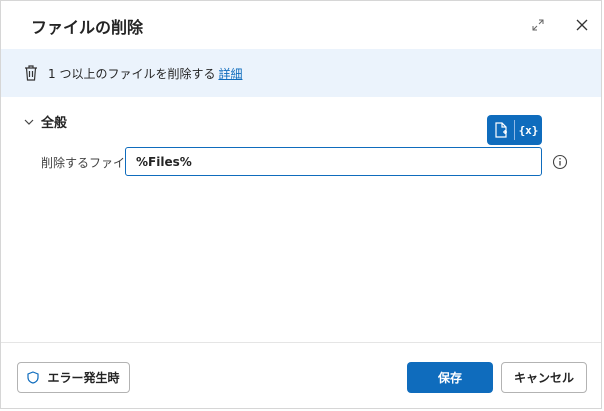  I want to click on shield-icon, so click(33, 377).